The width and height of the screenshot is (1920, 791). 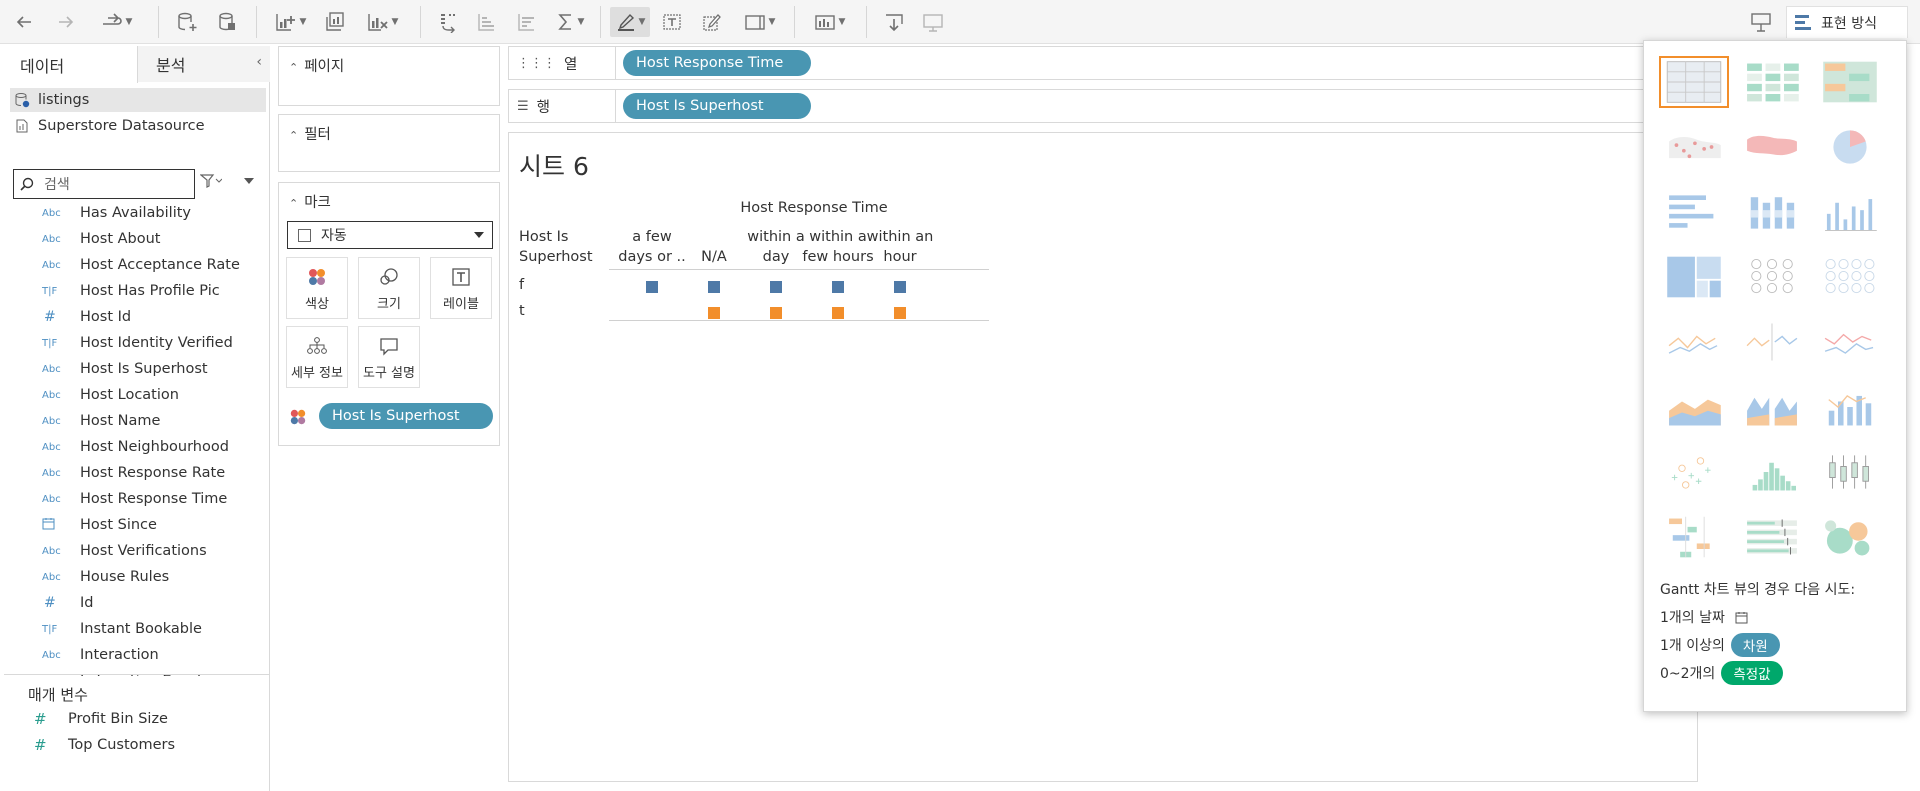 What do you see at coordinates (227, 22) in the screenshot?
I see `datasource-button` at bounding box center [227, 22].